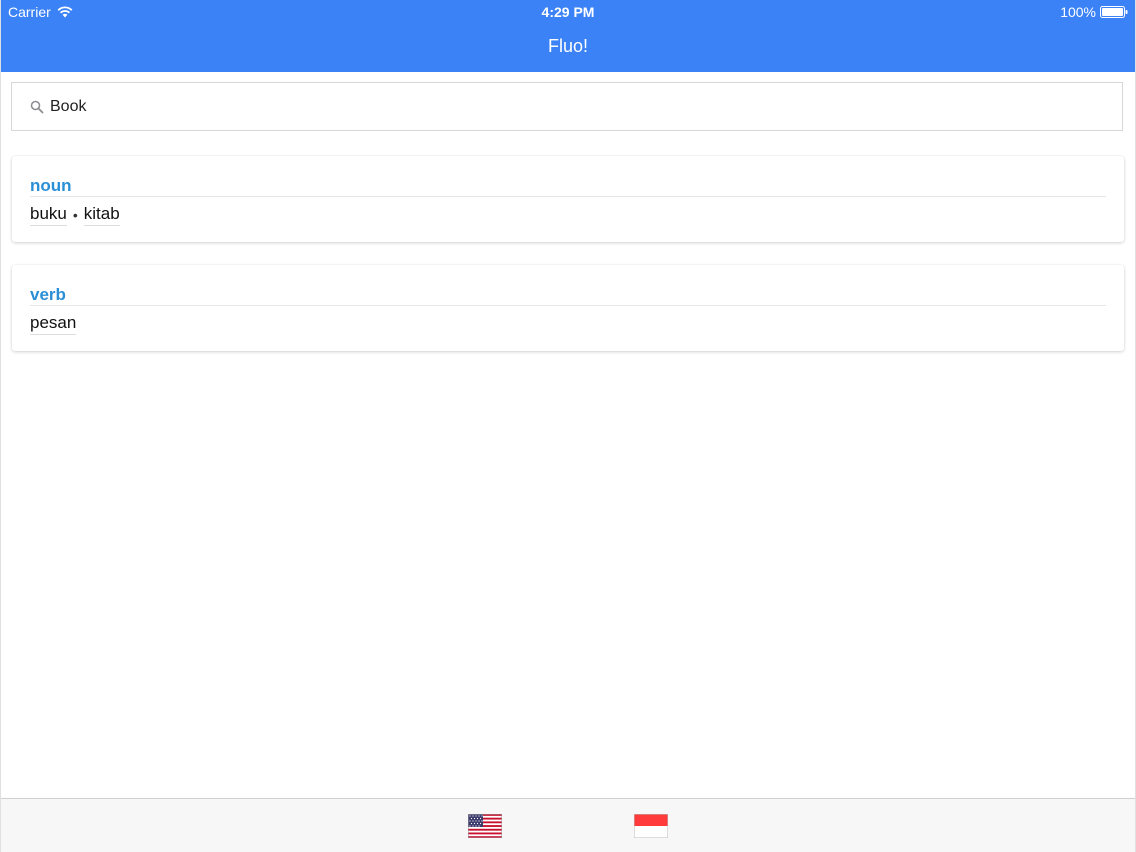 The width and height of the screenshot is (1136, 852). What do you see at coordinates (48, 215) in the screenshot?
I see `translation-word: buku` at bounding box center [48, 215].